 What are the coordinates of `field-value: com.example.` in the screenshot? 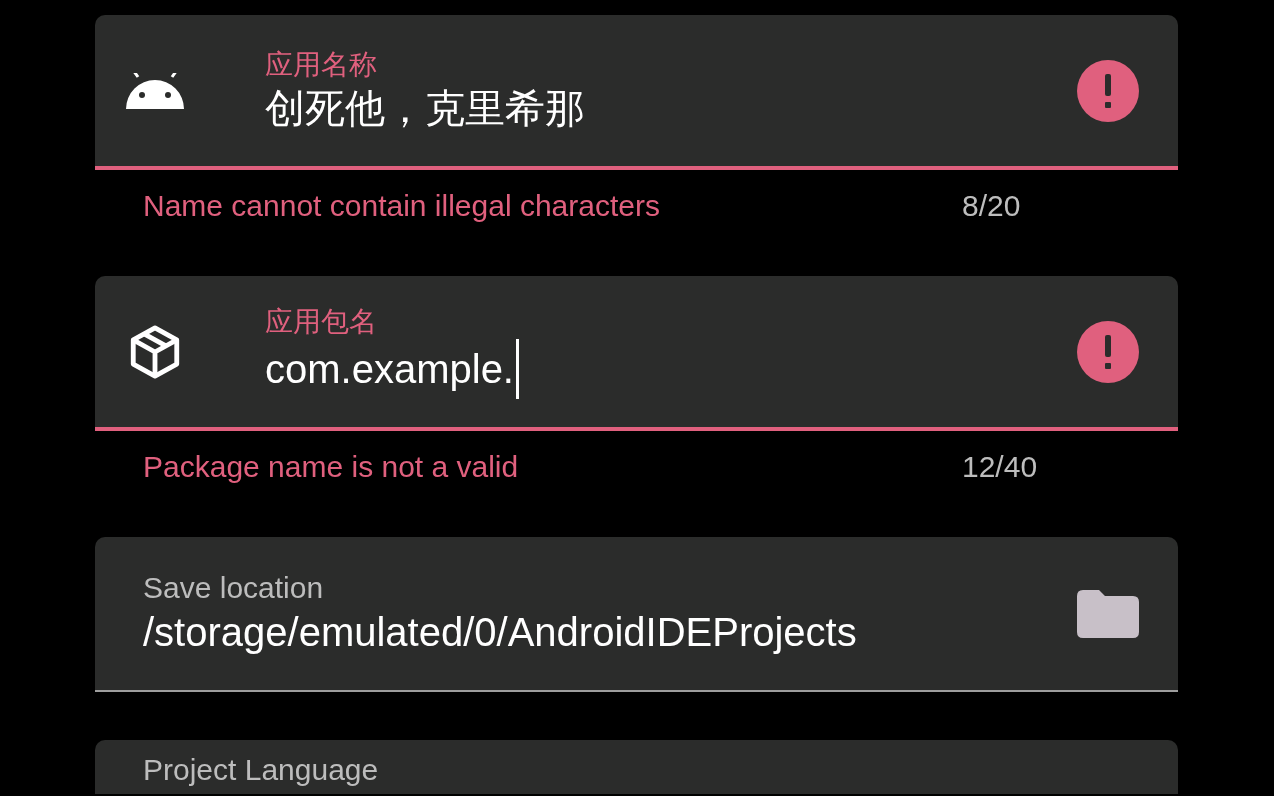 It's located at (389, 369).